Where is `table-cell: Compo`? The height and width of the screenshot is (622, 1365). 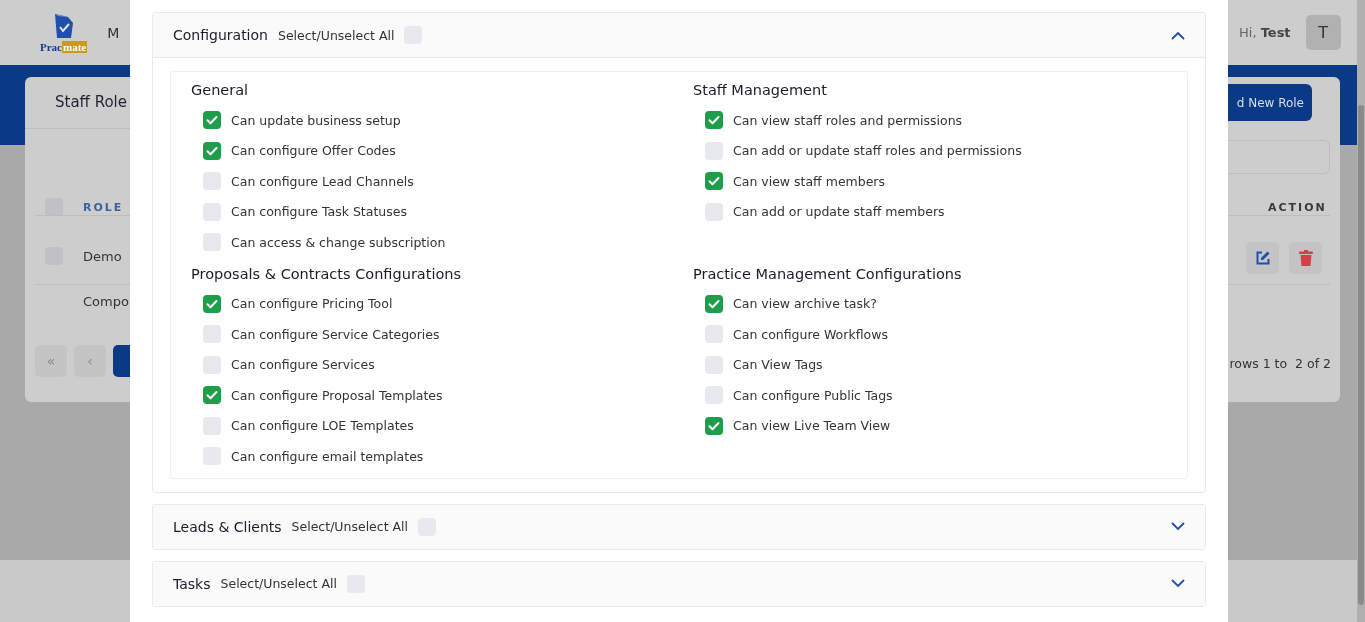 table-cell: Compo is located at coordinates (106, 301).